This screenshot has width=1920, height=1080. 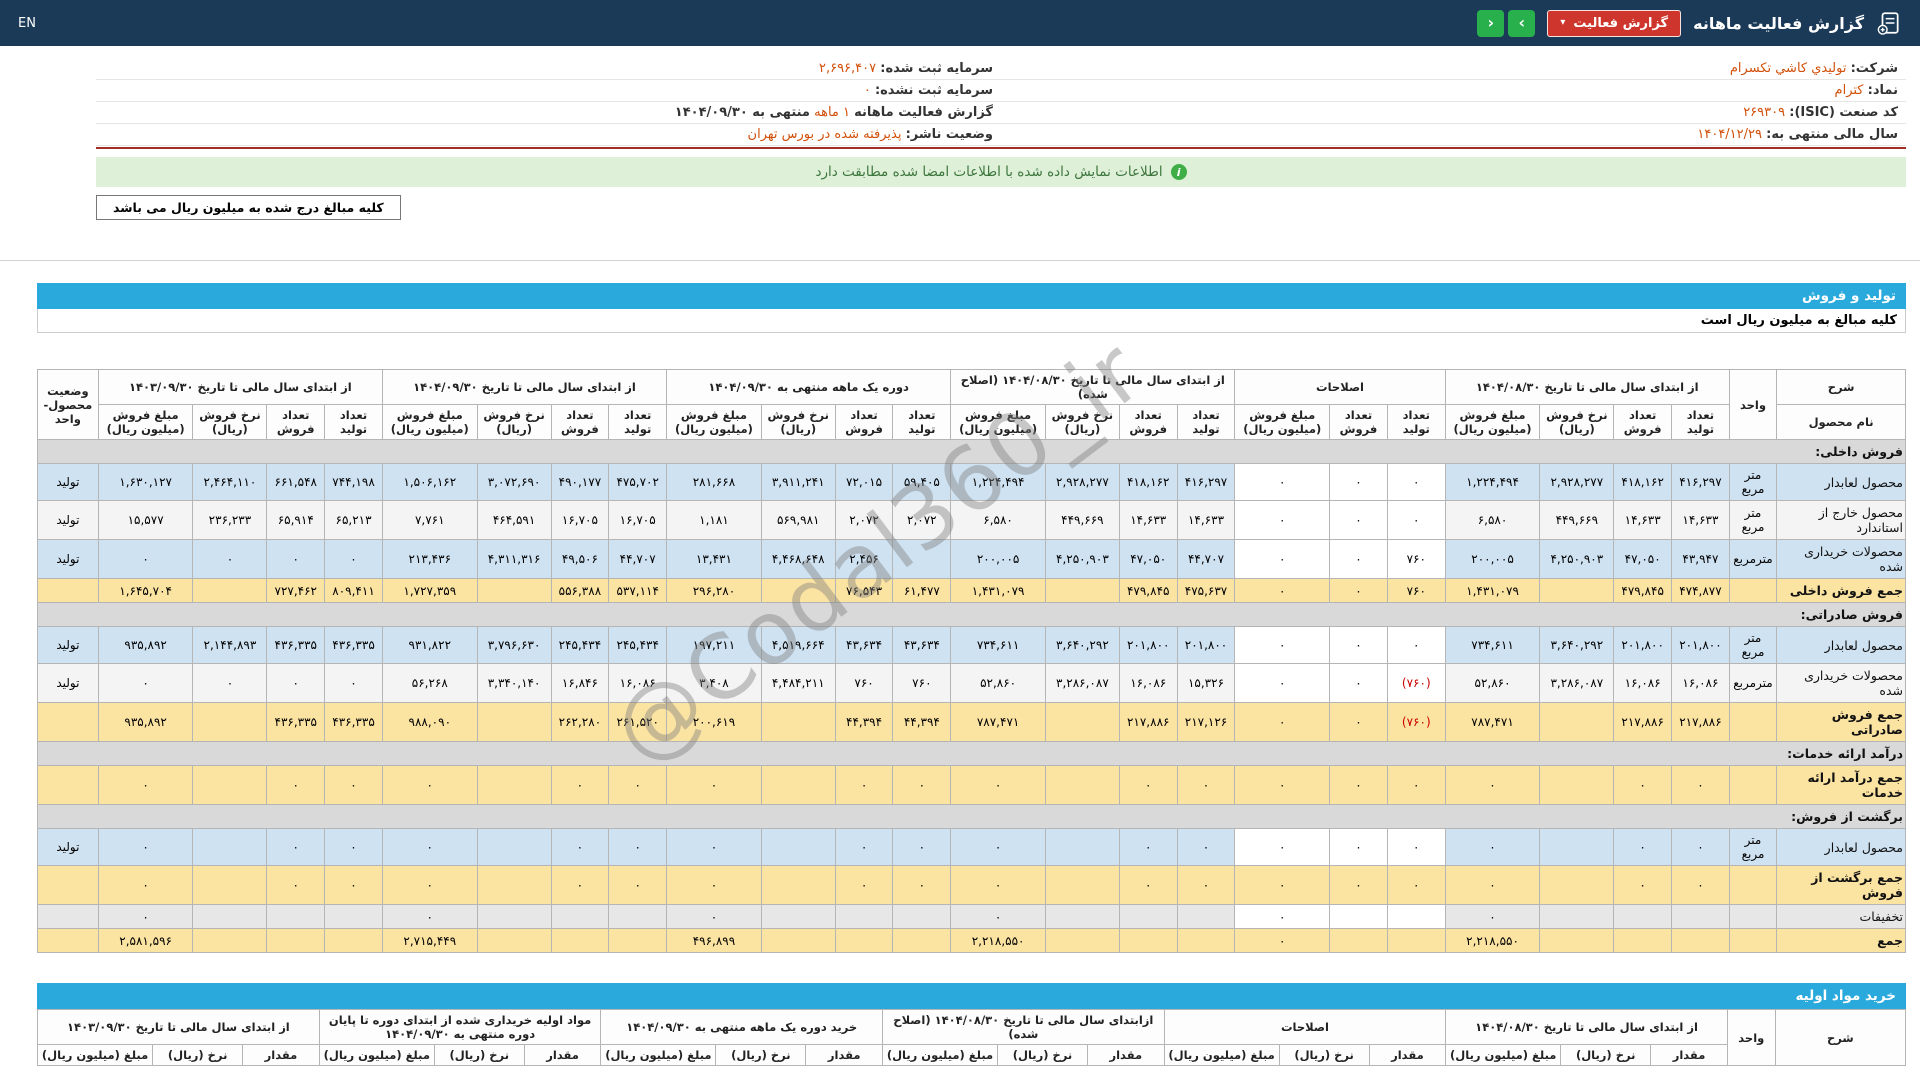 I want to click on col-sub-header-0-1: تعداد فروش, so click(x=1643, y=422).